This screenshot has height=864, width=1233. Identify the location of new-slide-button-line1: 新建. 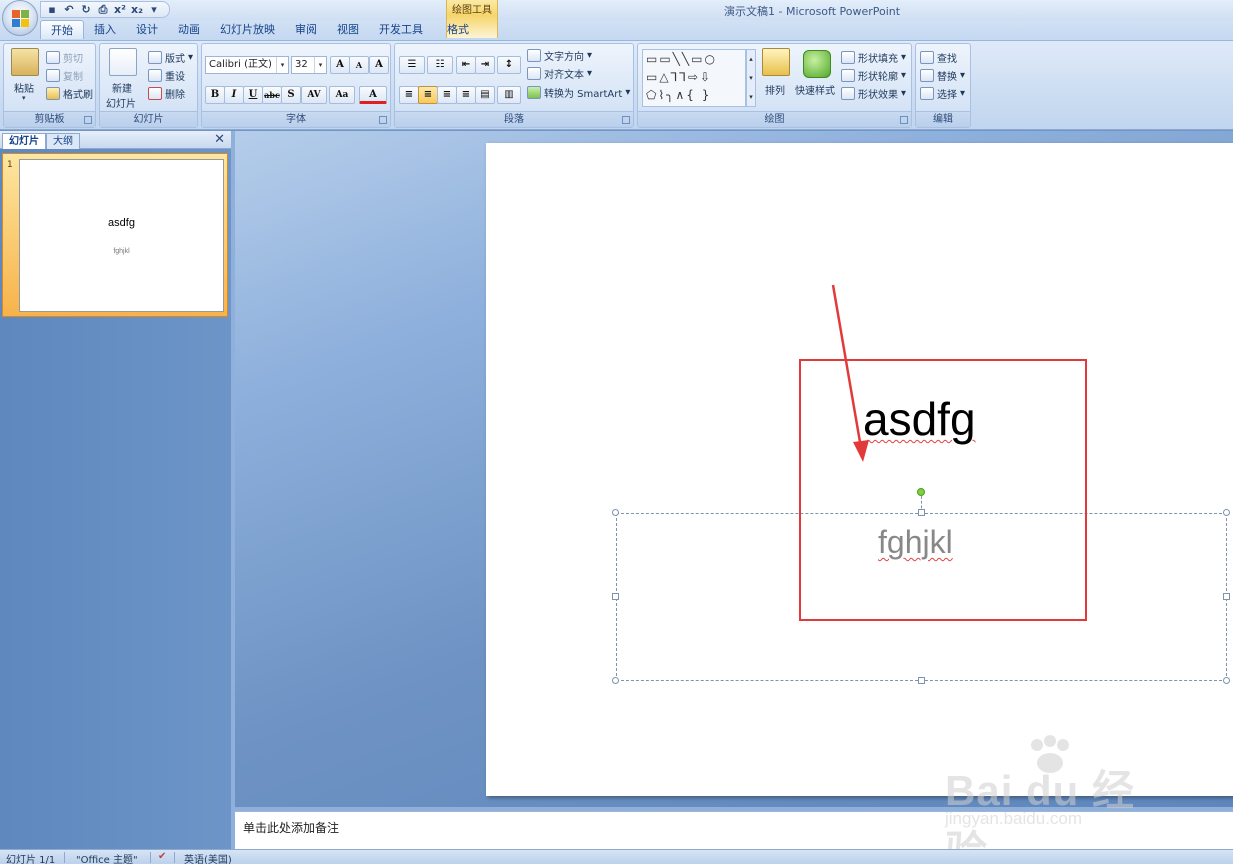
(122, 87).